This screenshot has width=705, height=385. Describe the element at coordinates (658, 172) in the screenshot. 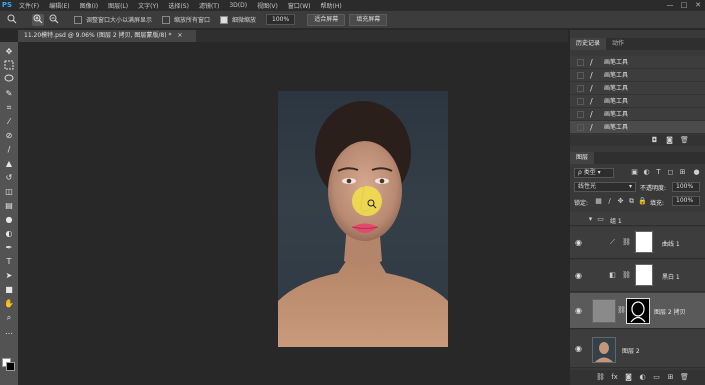

I see `filter-type-icon: T` at that location.